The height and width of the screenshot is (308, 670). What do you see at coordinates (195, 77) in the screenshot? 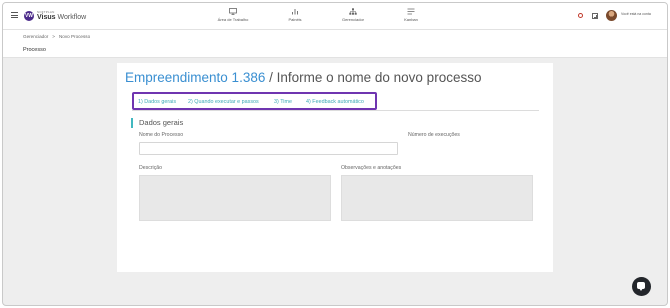
I see `project-link: Empreendimento 1.386` at bounding box center [195, 77].